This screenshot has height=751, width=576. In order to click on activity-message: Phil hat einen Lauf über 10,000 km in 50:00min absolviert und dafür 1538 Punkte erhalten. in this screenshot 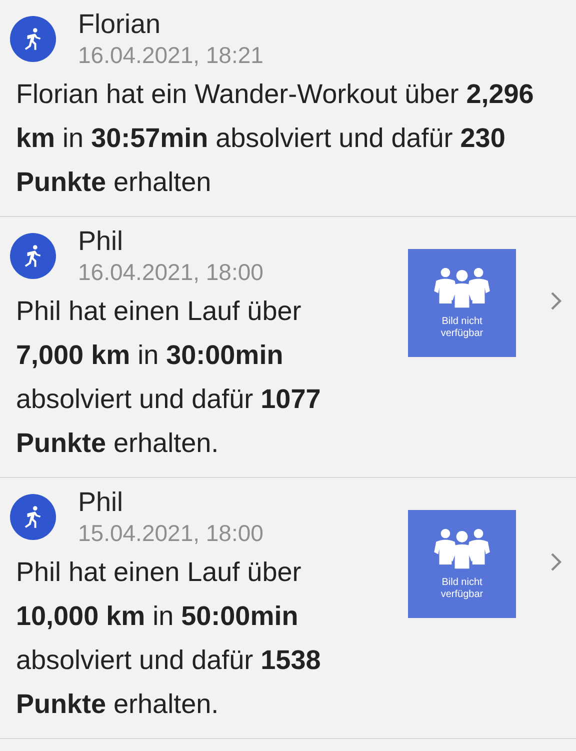, I will do `click(169, 638)`.